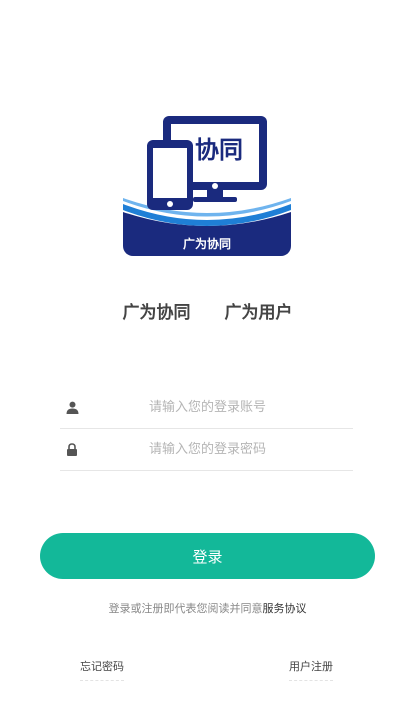 Image resolution: width=415 pixels, height=702 pixels. I want to click on agreement-text: 登录或注册即代表您阅读并同意, so click(185, 608).